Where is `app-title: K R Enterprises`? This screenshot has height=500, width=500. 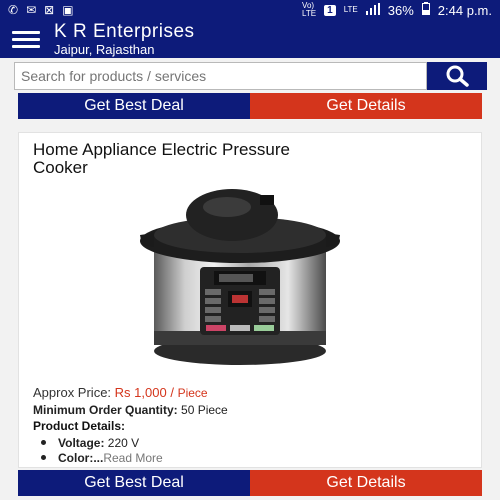 app-title: K R Enterprises is located at coordinates (124, 31).